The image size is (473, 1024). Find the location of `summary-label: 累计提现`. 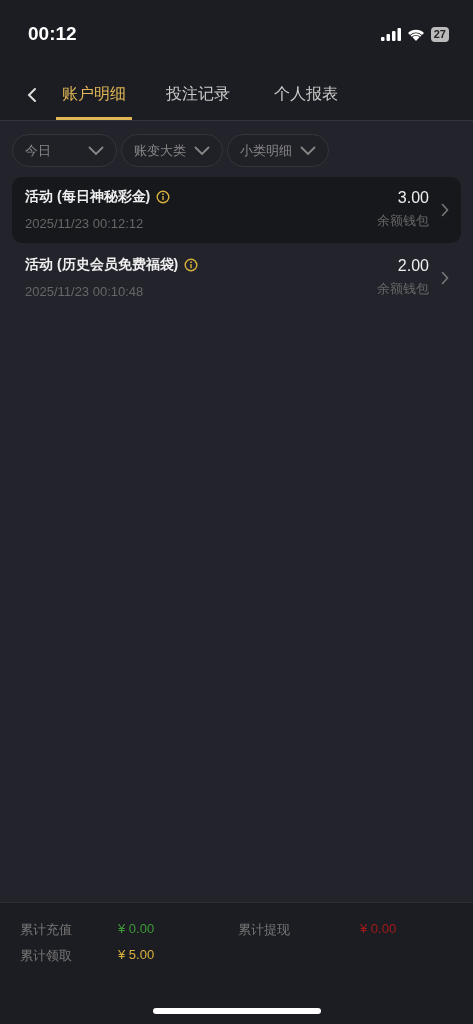

summary-label: 累计提现 is located at coordinates (264, 930).